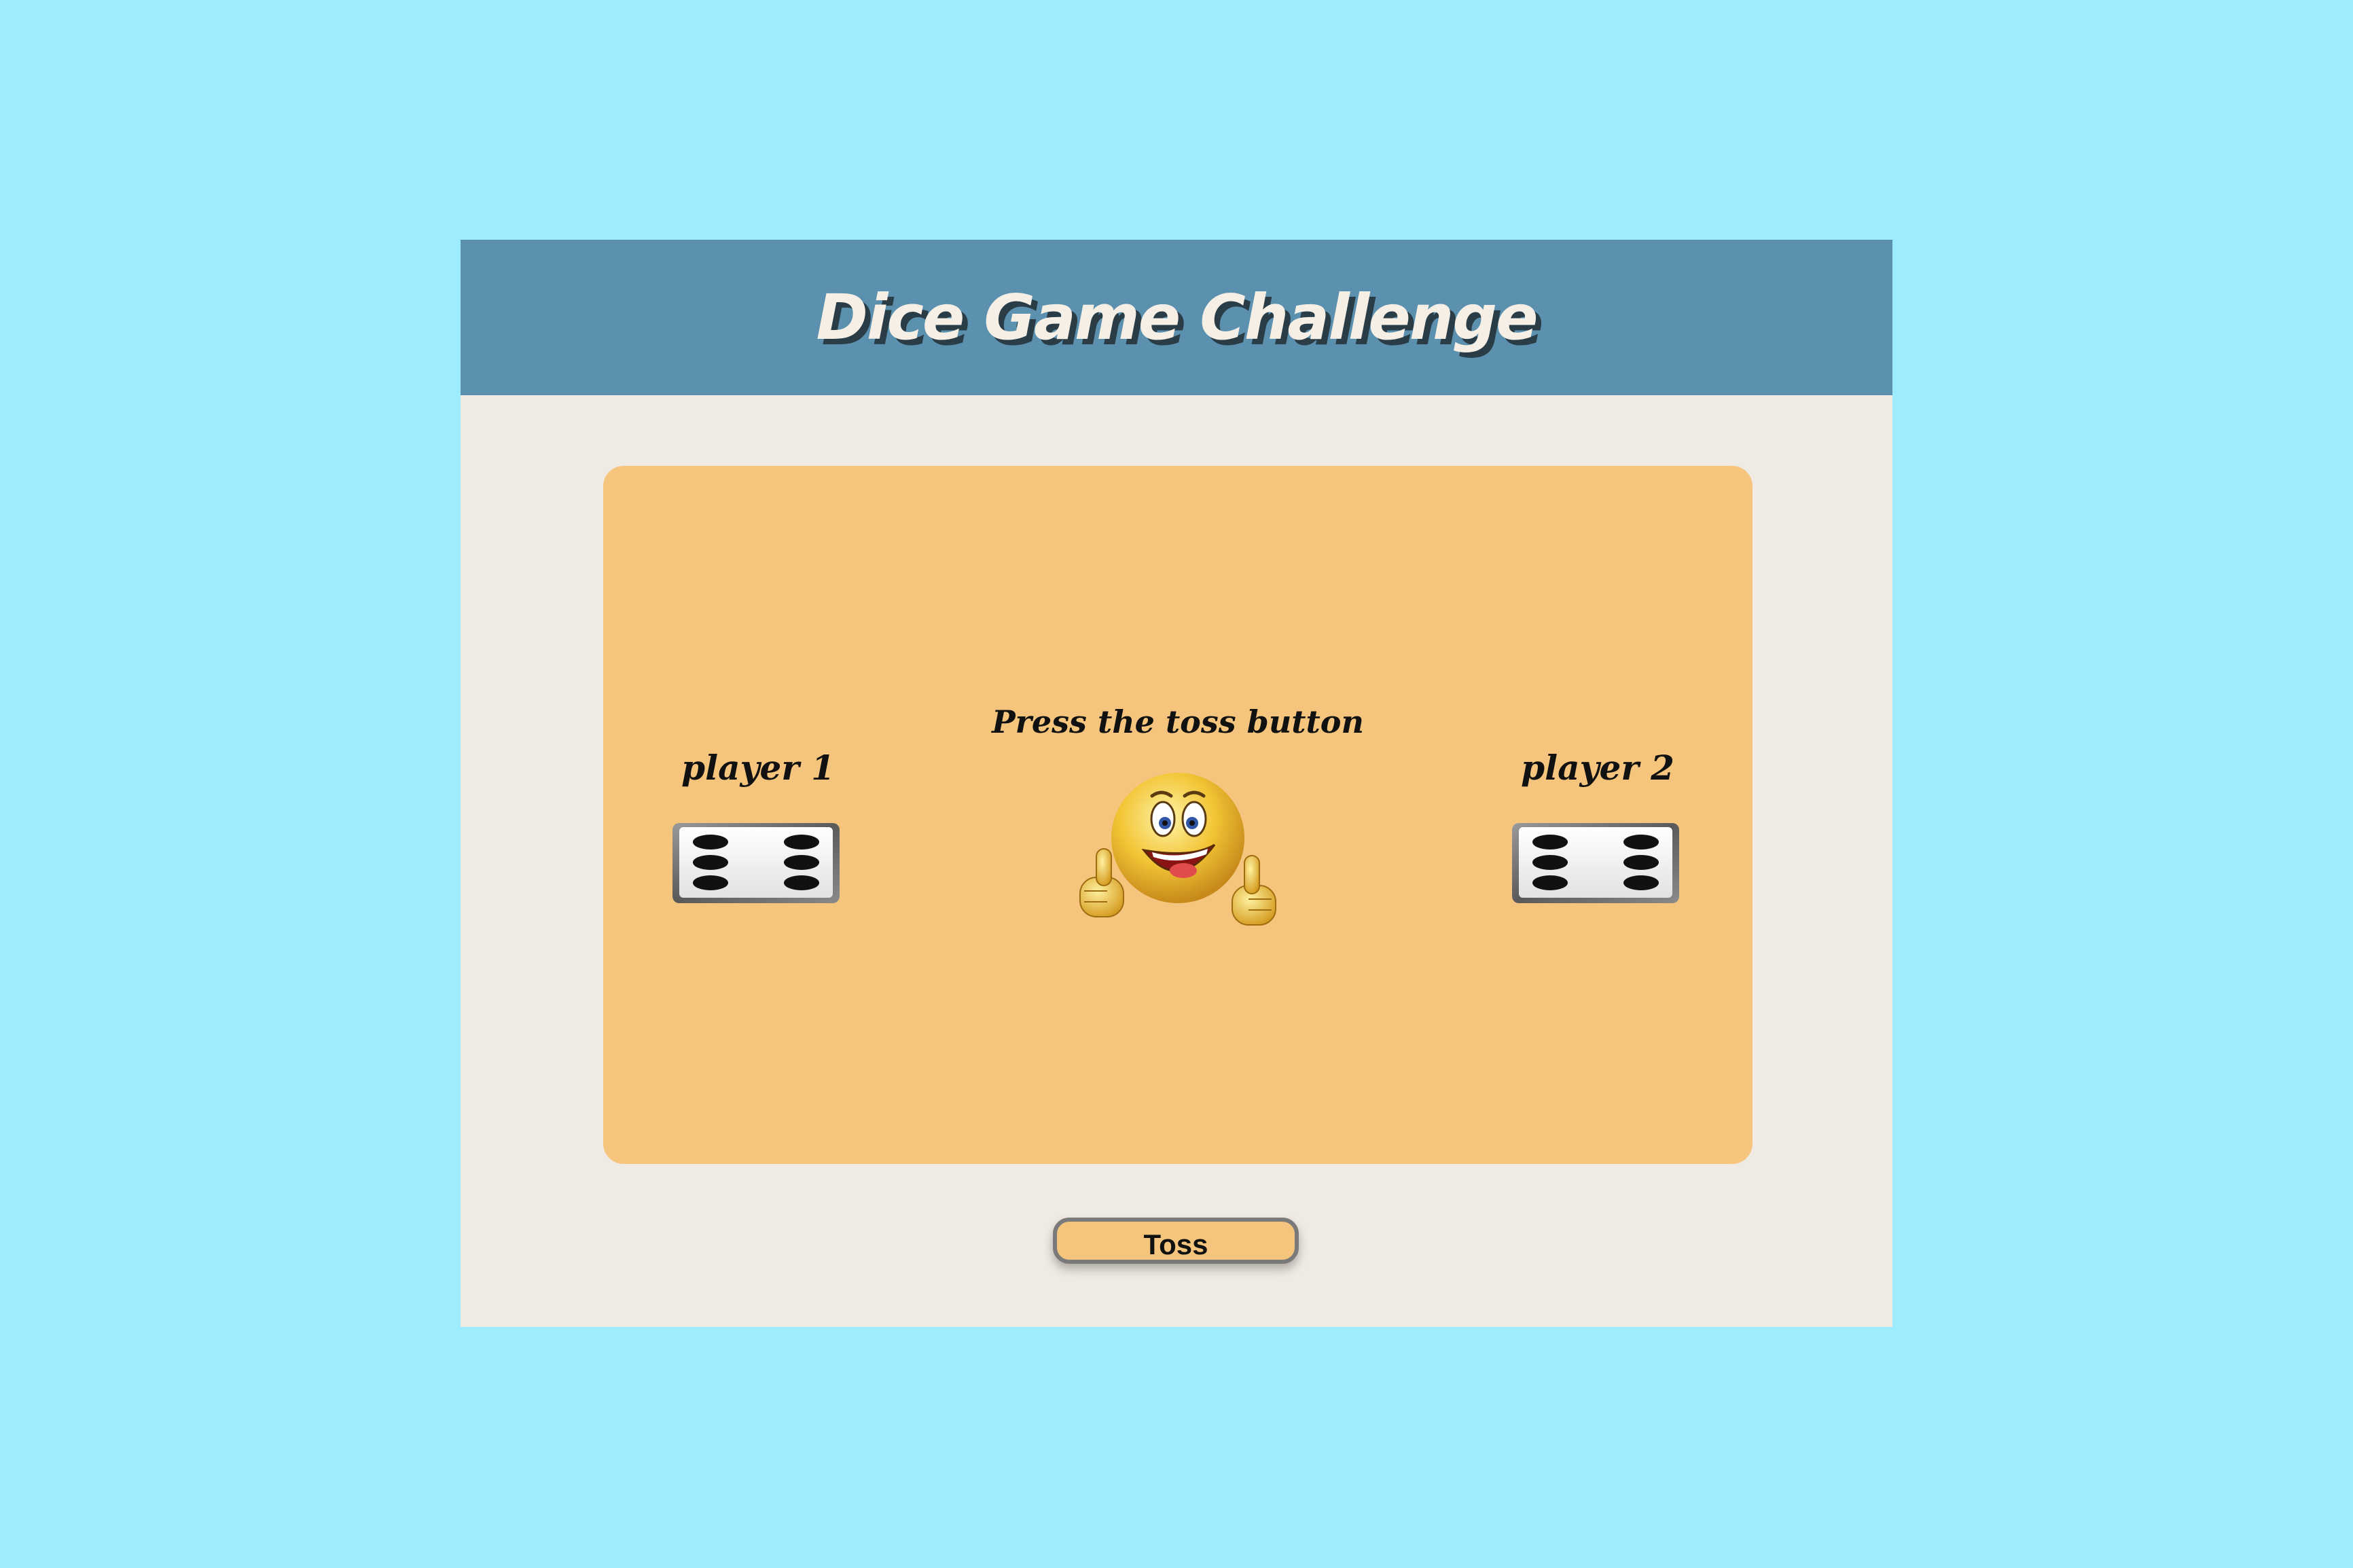 Image resolution: width=2353 pixels, height=1568 pixels. Describe the element at coordinates (758, 768) in the screenshot. I see `player-1-label: player 1` at that location.